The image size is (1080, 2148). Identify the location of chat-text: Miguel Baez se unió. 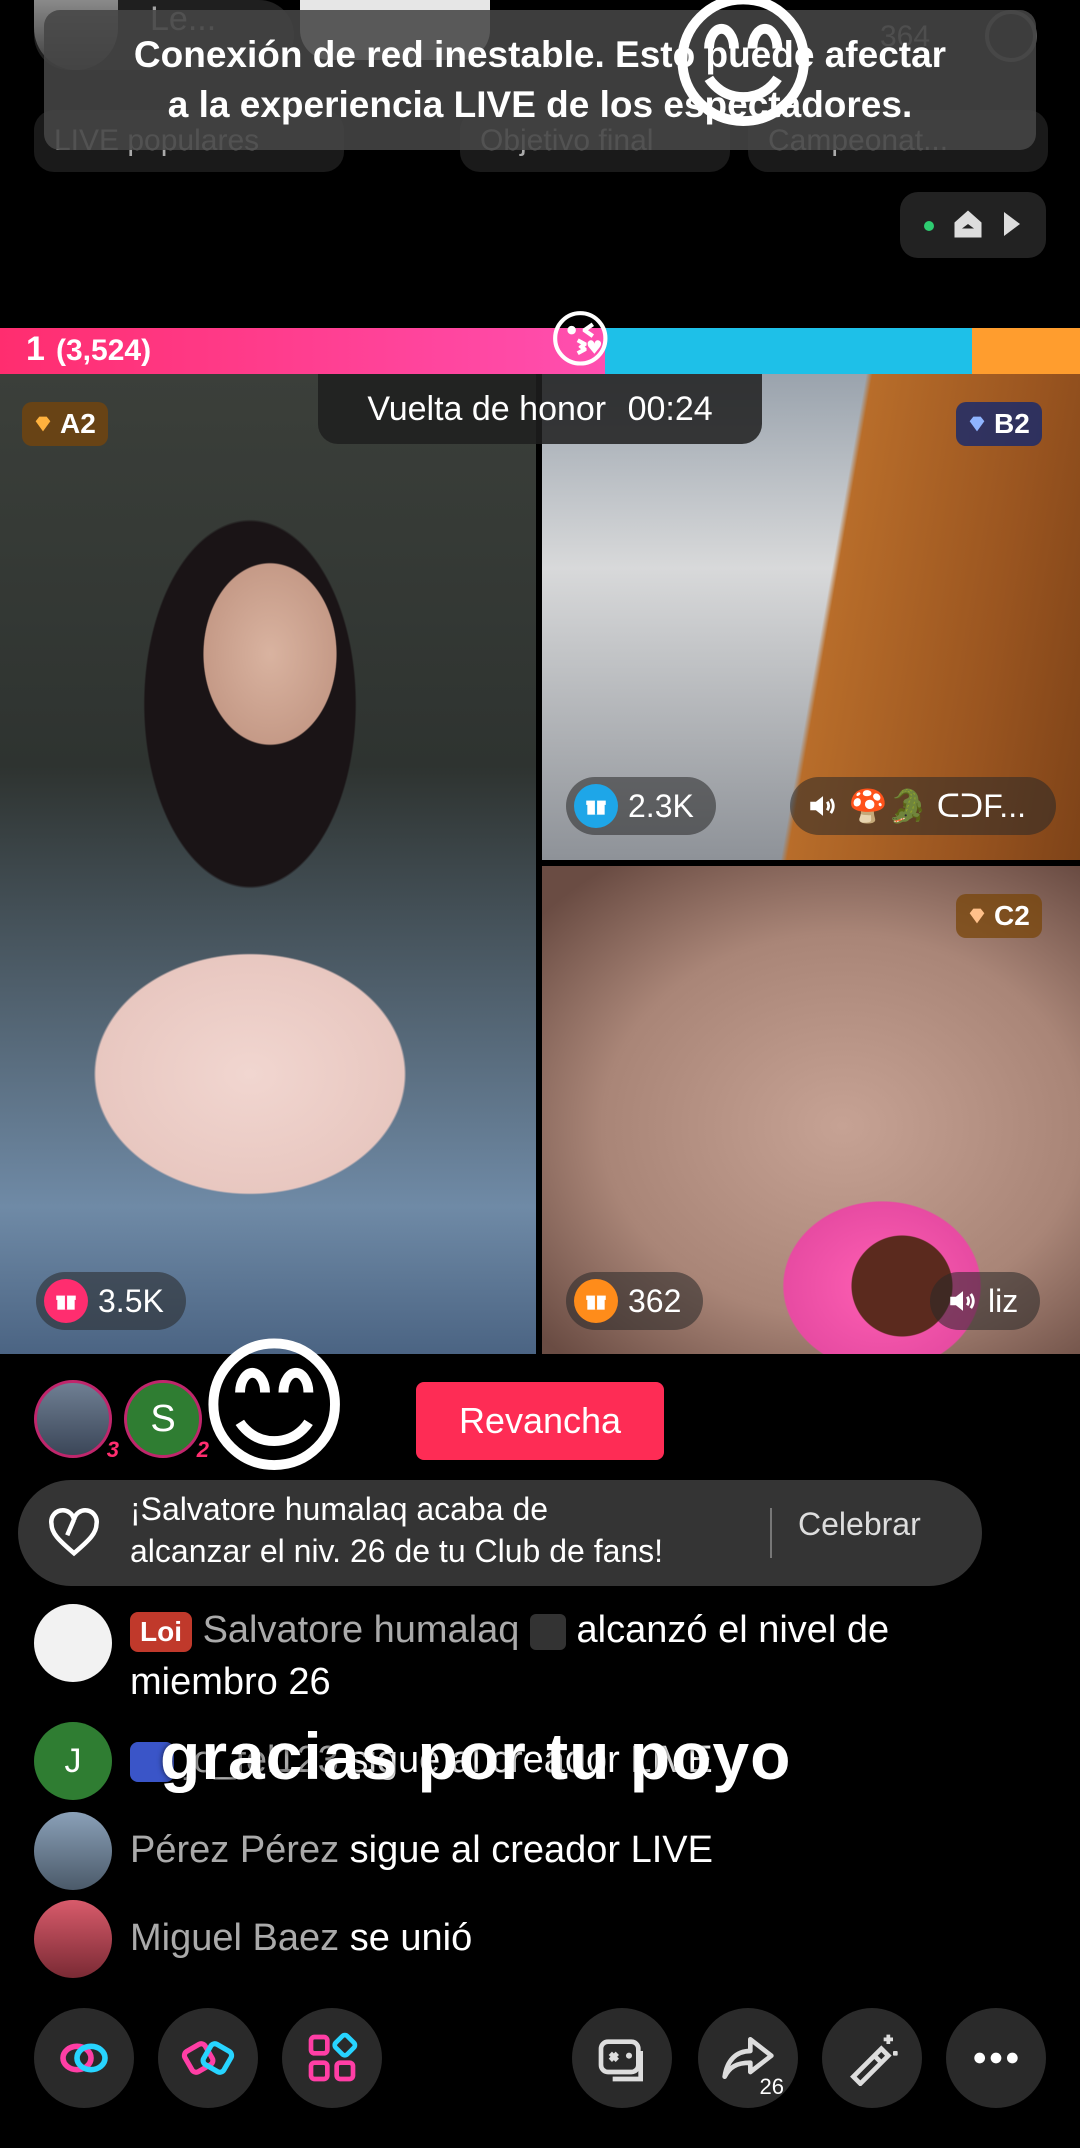
(301, 1938).